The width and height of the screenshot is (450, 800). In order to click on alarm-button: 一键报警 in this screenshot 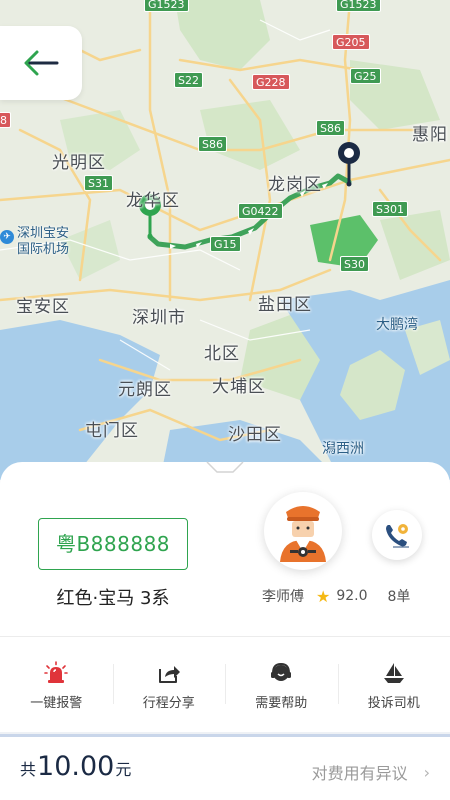, I will do `click(56, 685)`.